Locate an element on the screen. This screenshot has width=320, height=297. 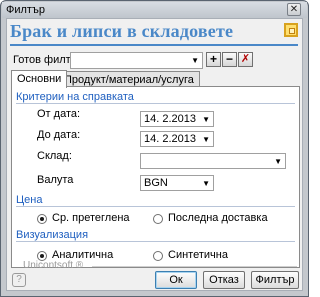
price-last-delivery-radio is located at coordinates (158, 219).